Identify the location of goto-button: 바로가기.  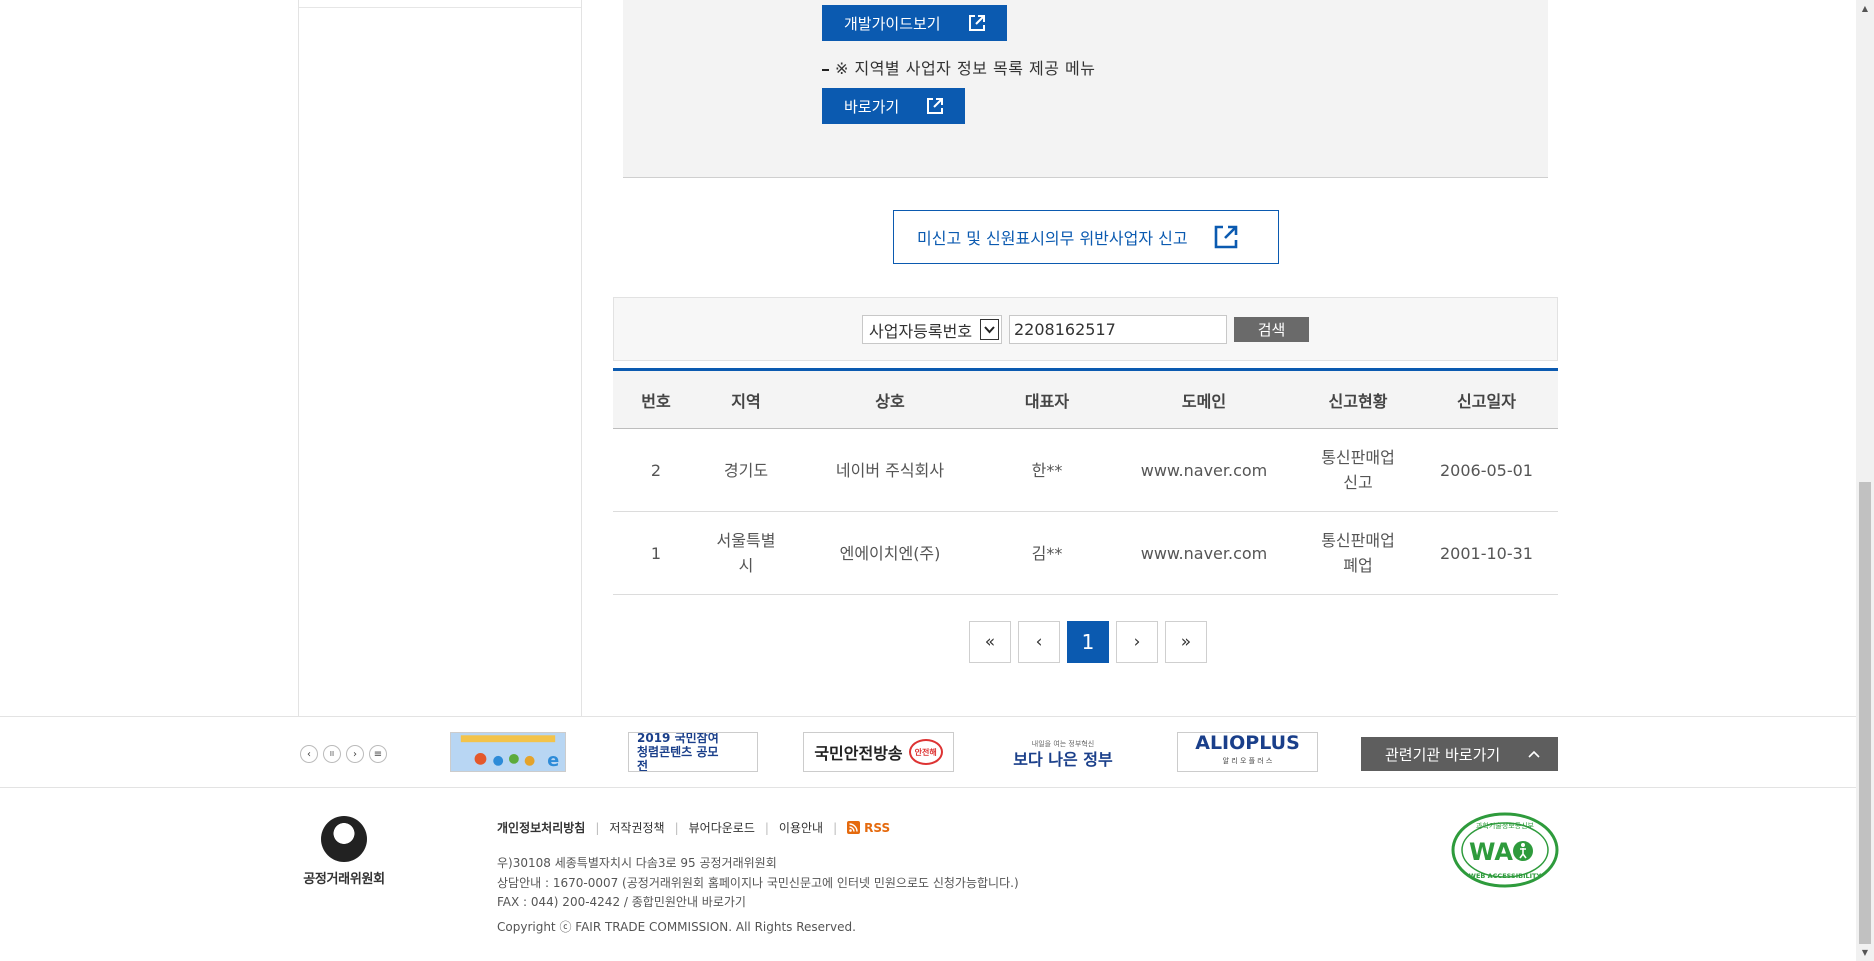
(894, 106).